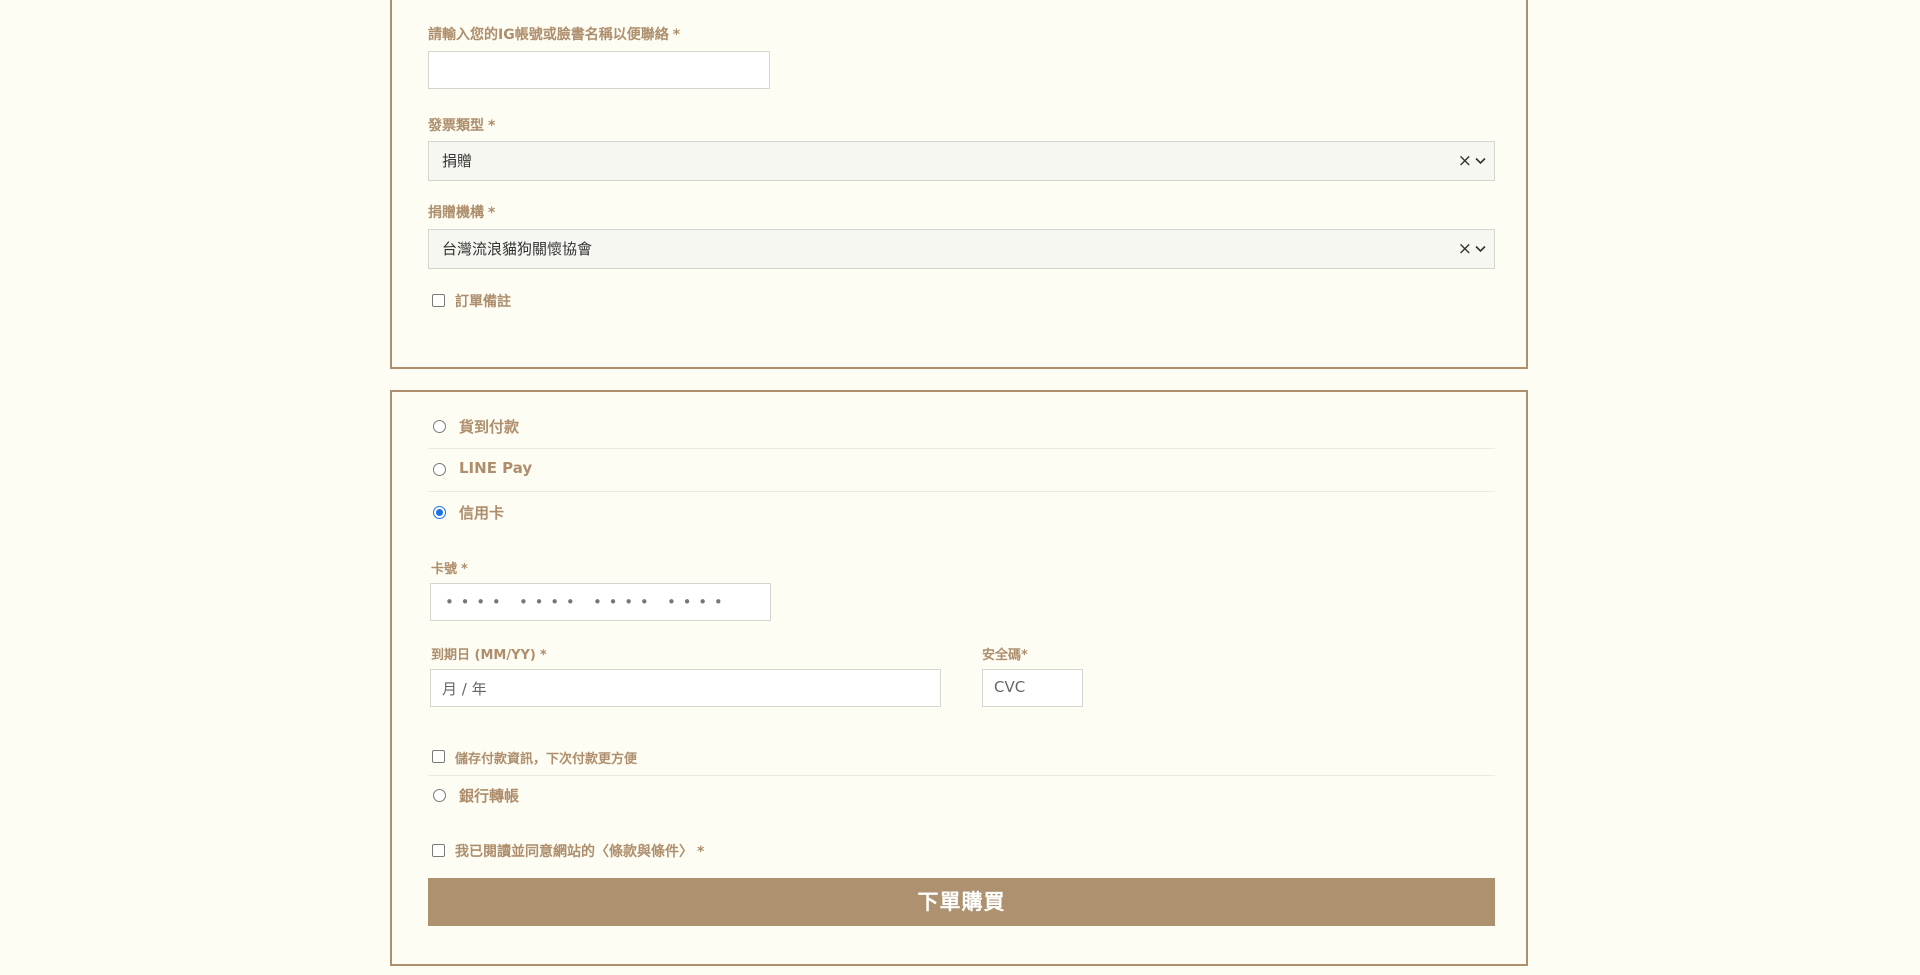  Describe the element at coordinates (464, 689) in the screenshot. I see `expiry-placeholder: 月 / 年` at that location.